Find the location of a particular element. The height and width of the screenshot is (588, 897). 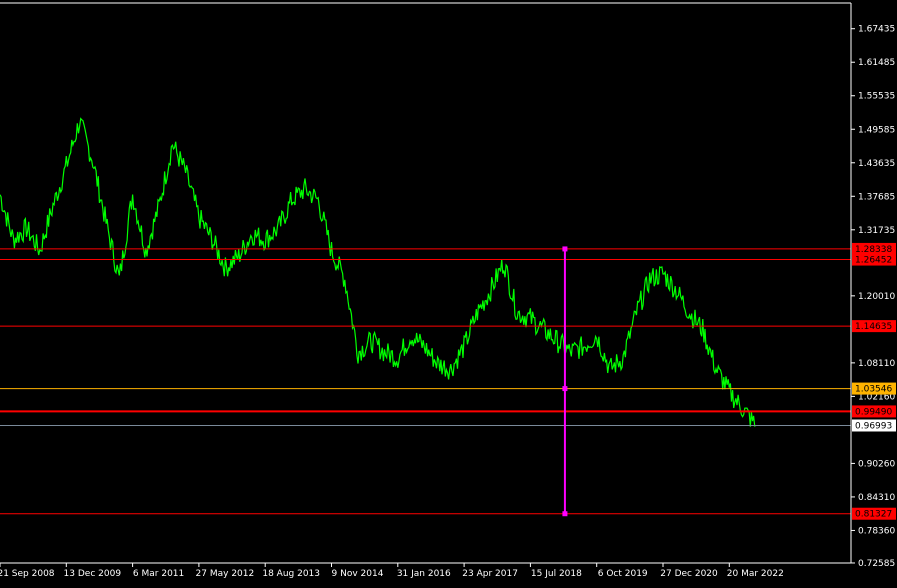

y-tick-label: 1.67435 is located at coordinates (876, 30).